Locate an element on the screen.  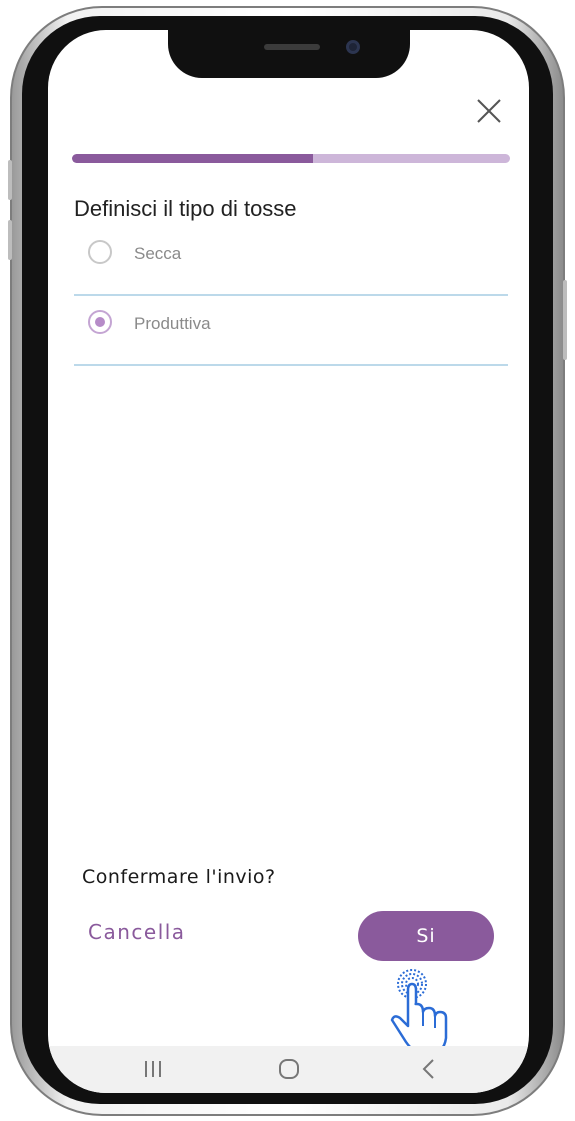
nav-back-button is located at coordinates (429, 1069).